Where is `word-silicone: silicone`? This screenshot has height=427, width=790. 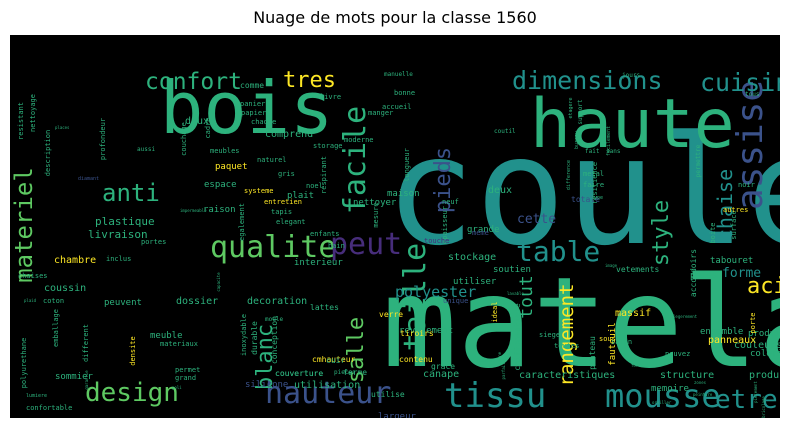 word-silicone: silicone is located at coordinates (266, 385).